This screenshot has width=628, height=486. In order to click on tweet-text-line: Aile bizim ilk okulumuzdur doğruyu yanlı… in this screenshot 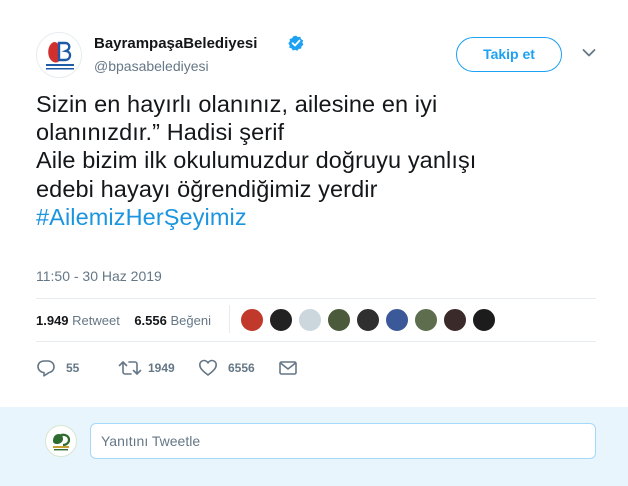, I will do `click(256, 160)`.